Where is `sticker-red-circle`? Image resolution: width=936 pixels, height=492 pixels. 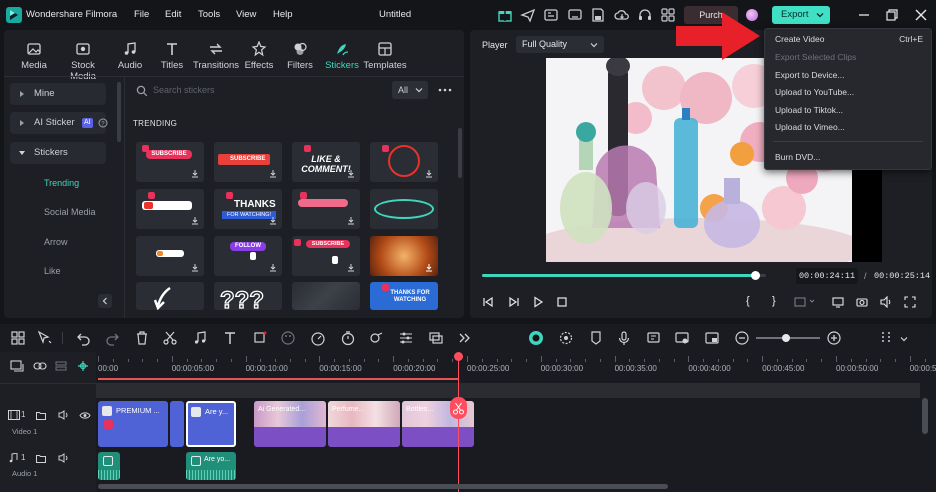 sticker-red-circle is located at coordinates (404, 162).